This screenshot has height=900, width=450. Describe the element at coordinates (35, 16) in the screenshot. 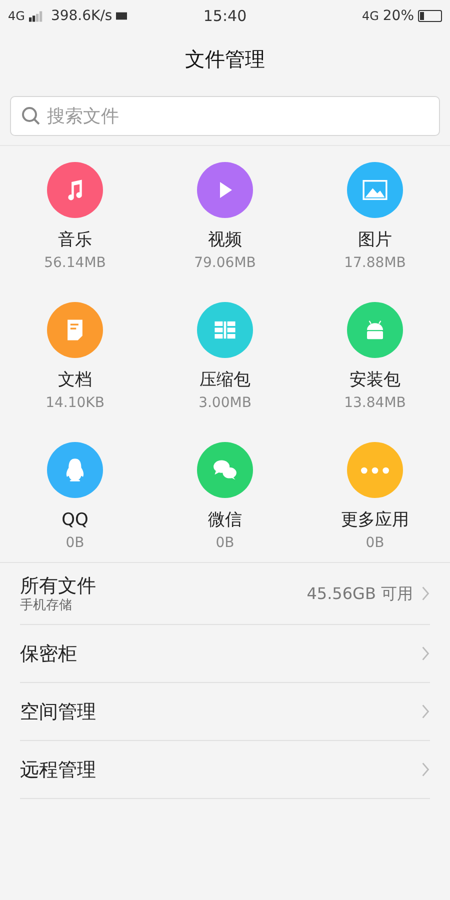

I see `signal-icon` at that location.